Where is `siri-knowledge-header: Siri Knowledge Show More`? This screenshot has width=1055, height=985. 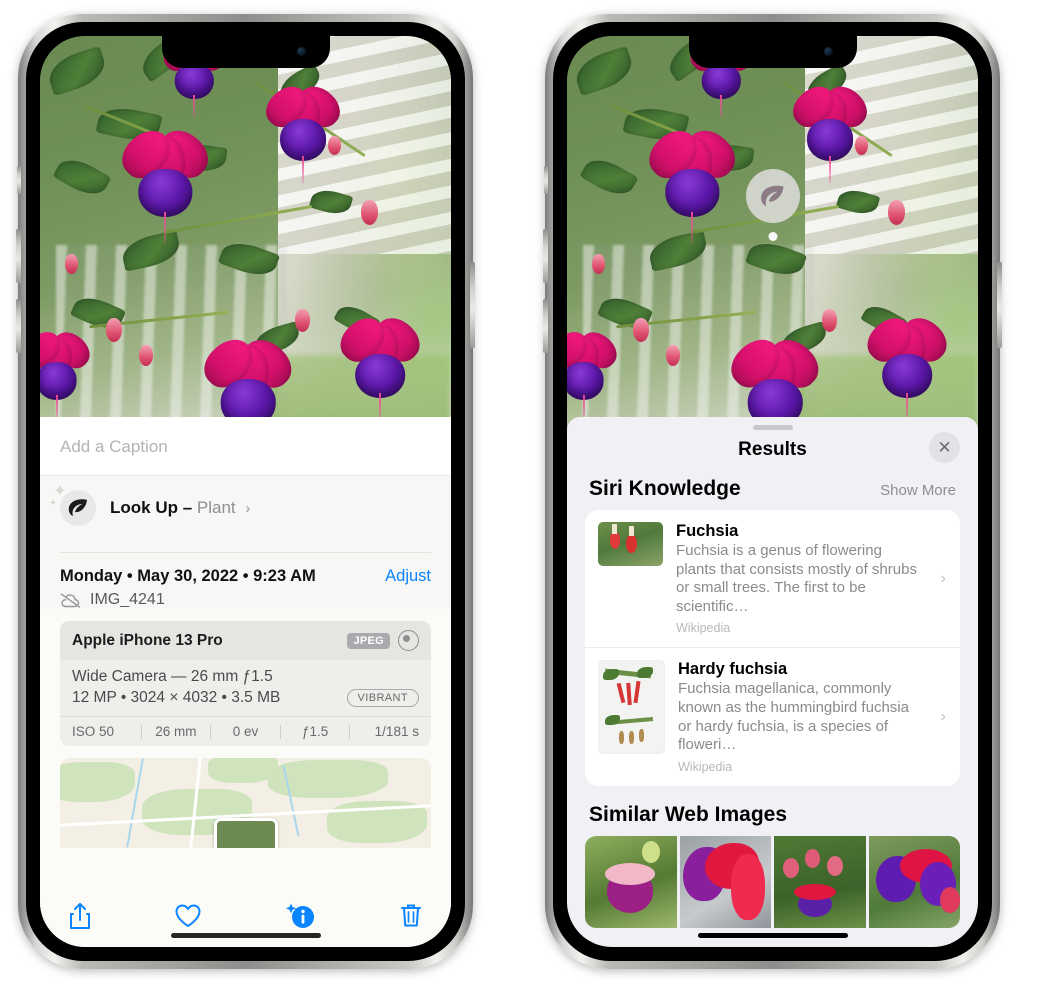 siri-knowledge-header: Siri Knowledge Show More is located at coordinates (772, 493).